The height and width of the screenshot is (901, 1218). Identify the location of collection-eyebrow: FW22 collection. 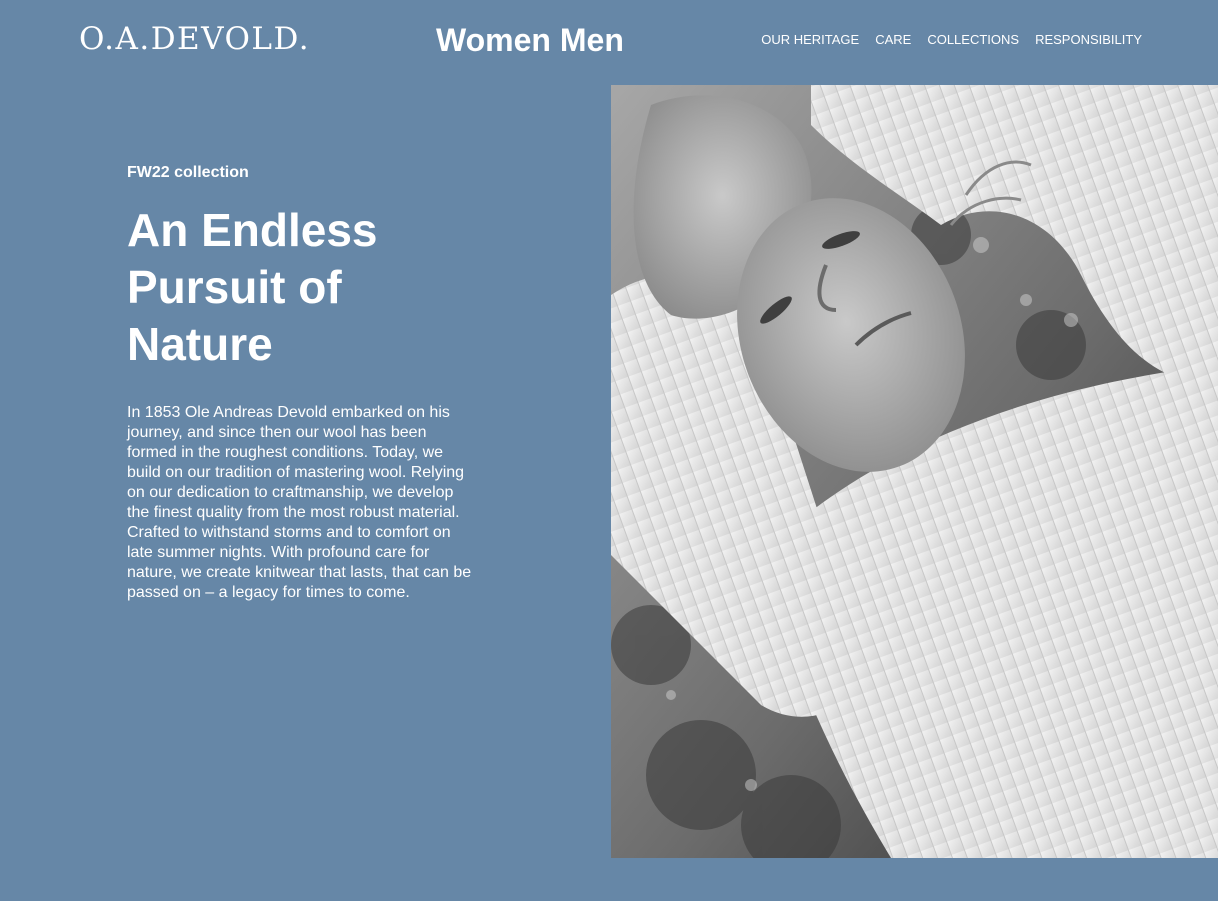
(188, 172).